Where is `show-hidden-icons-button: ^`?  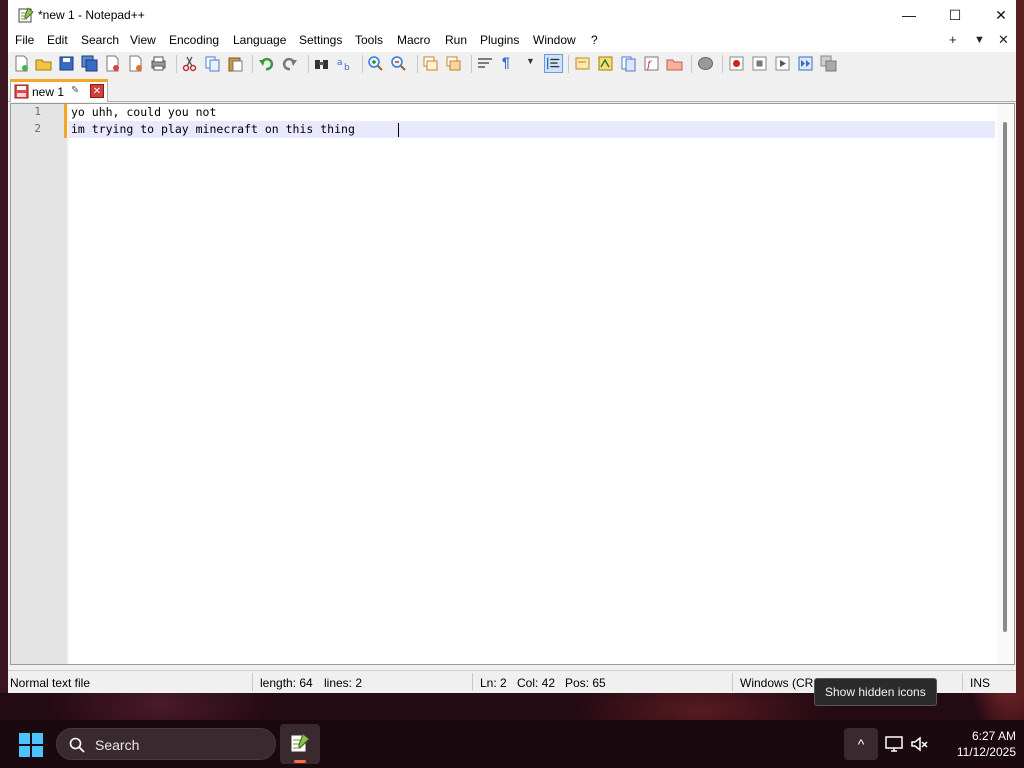 show-hidden-icons-button: ^ is located at coordinates (861, 744).